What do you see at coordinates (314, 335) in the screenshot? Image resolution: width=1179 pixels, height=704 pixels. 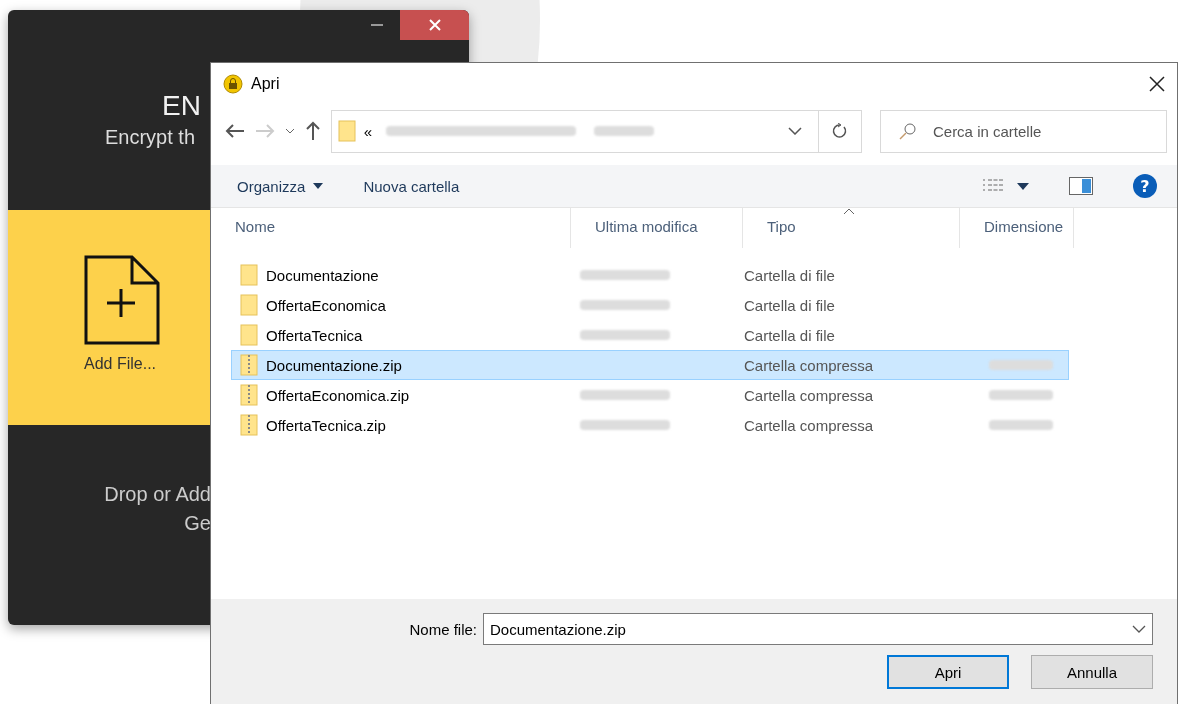 I see `file-name: OffertaTecnica` at bounding box center [314, 335].